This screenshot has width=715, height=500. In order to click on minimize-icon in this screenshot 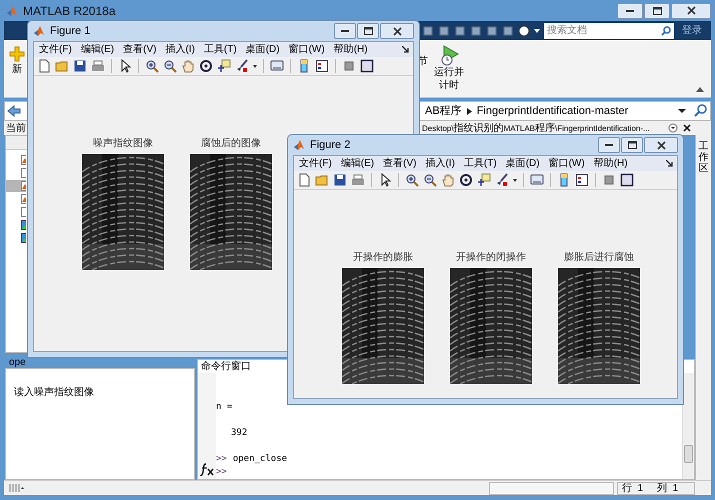, I will do `click(609, 145)`.